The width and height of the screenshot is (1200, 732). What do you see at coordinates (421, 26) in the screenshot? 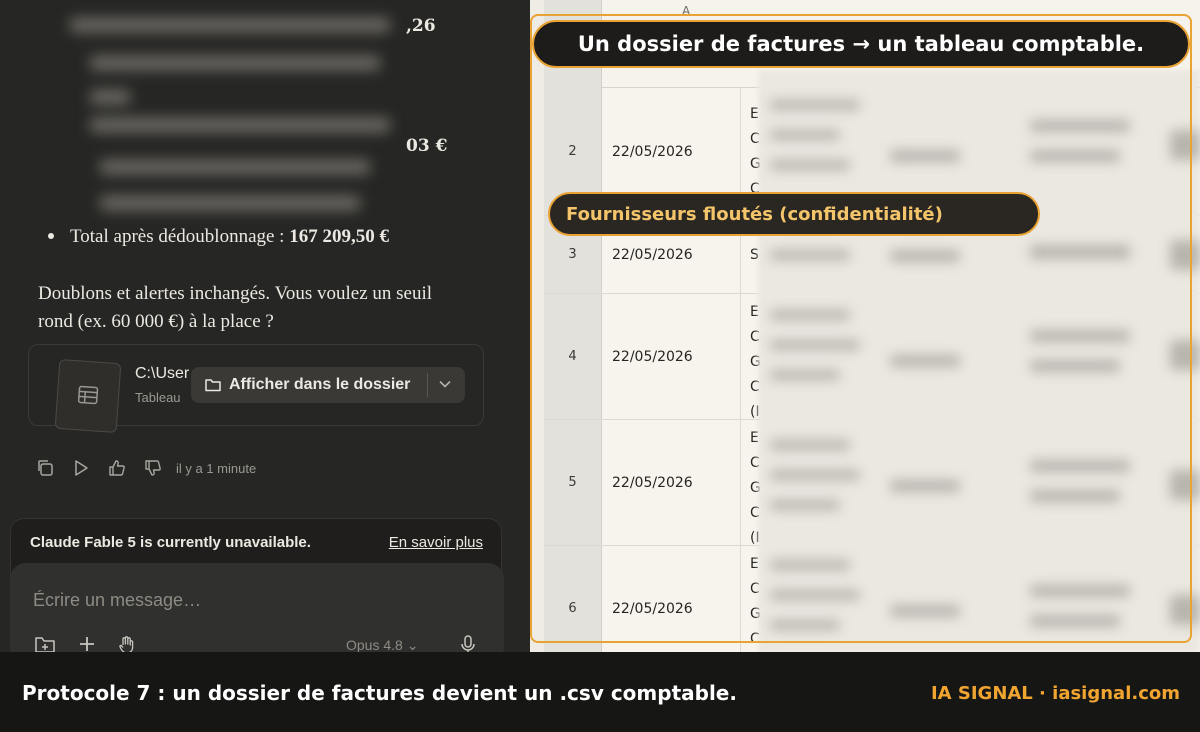
I see `amount-fragment-1: ,26` at bounding box center [421, 26].